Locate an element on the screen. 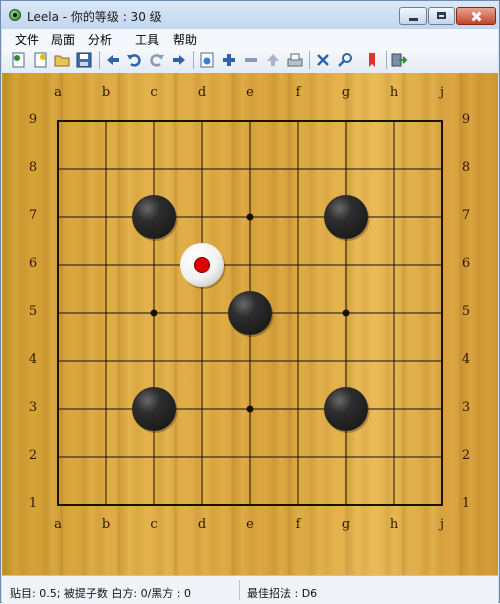  column-label-bottom: f is located at coordinates (298, 524).